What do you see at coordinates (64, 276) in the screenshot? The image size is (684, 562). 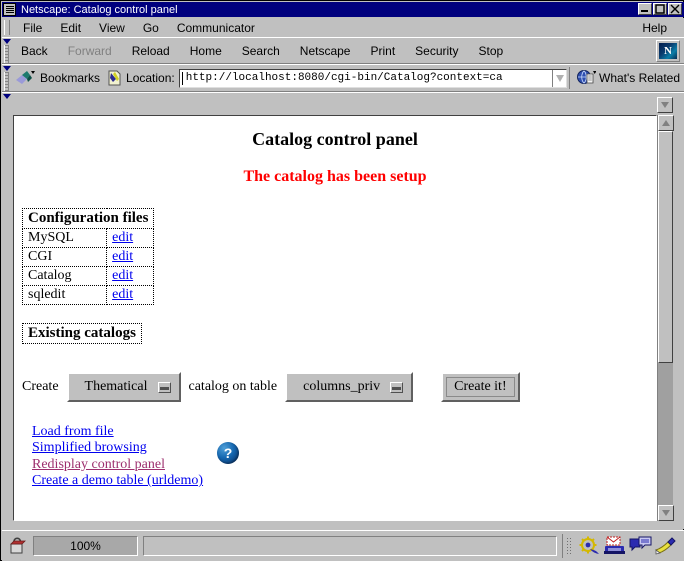 I see `config-name-catalog: Catalog` at bounding box center [64, 276].